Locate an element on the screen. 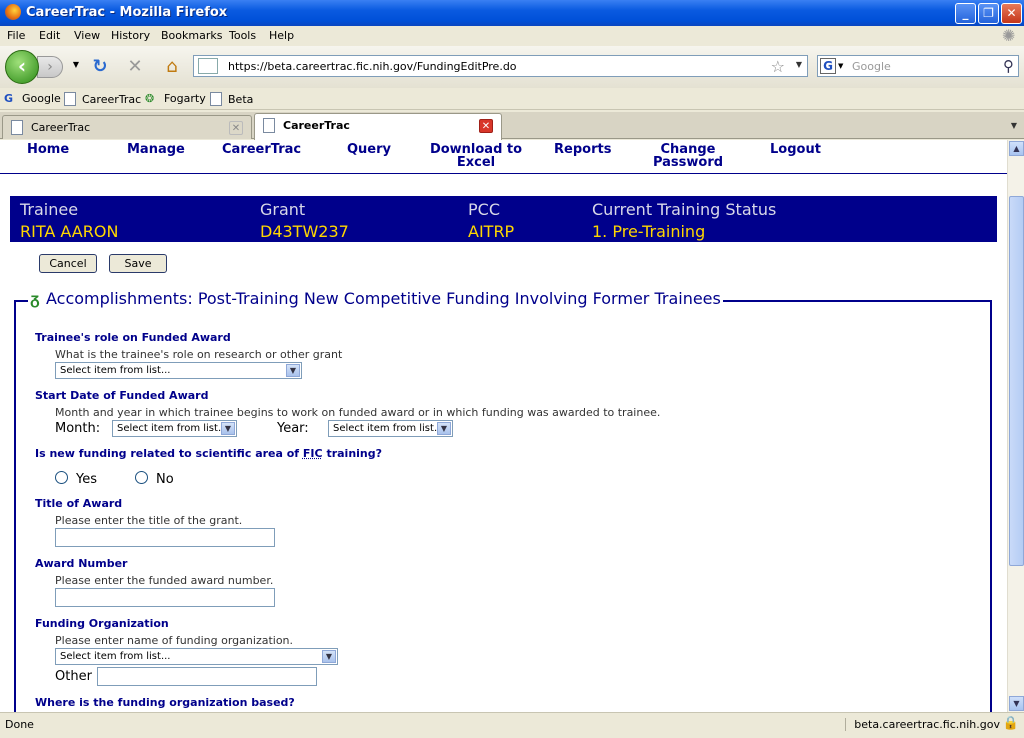 This screenshot has width=1024, height=738. vertical-scrollbar: ▲ ▼ is located at coordinates (1015, 426).